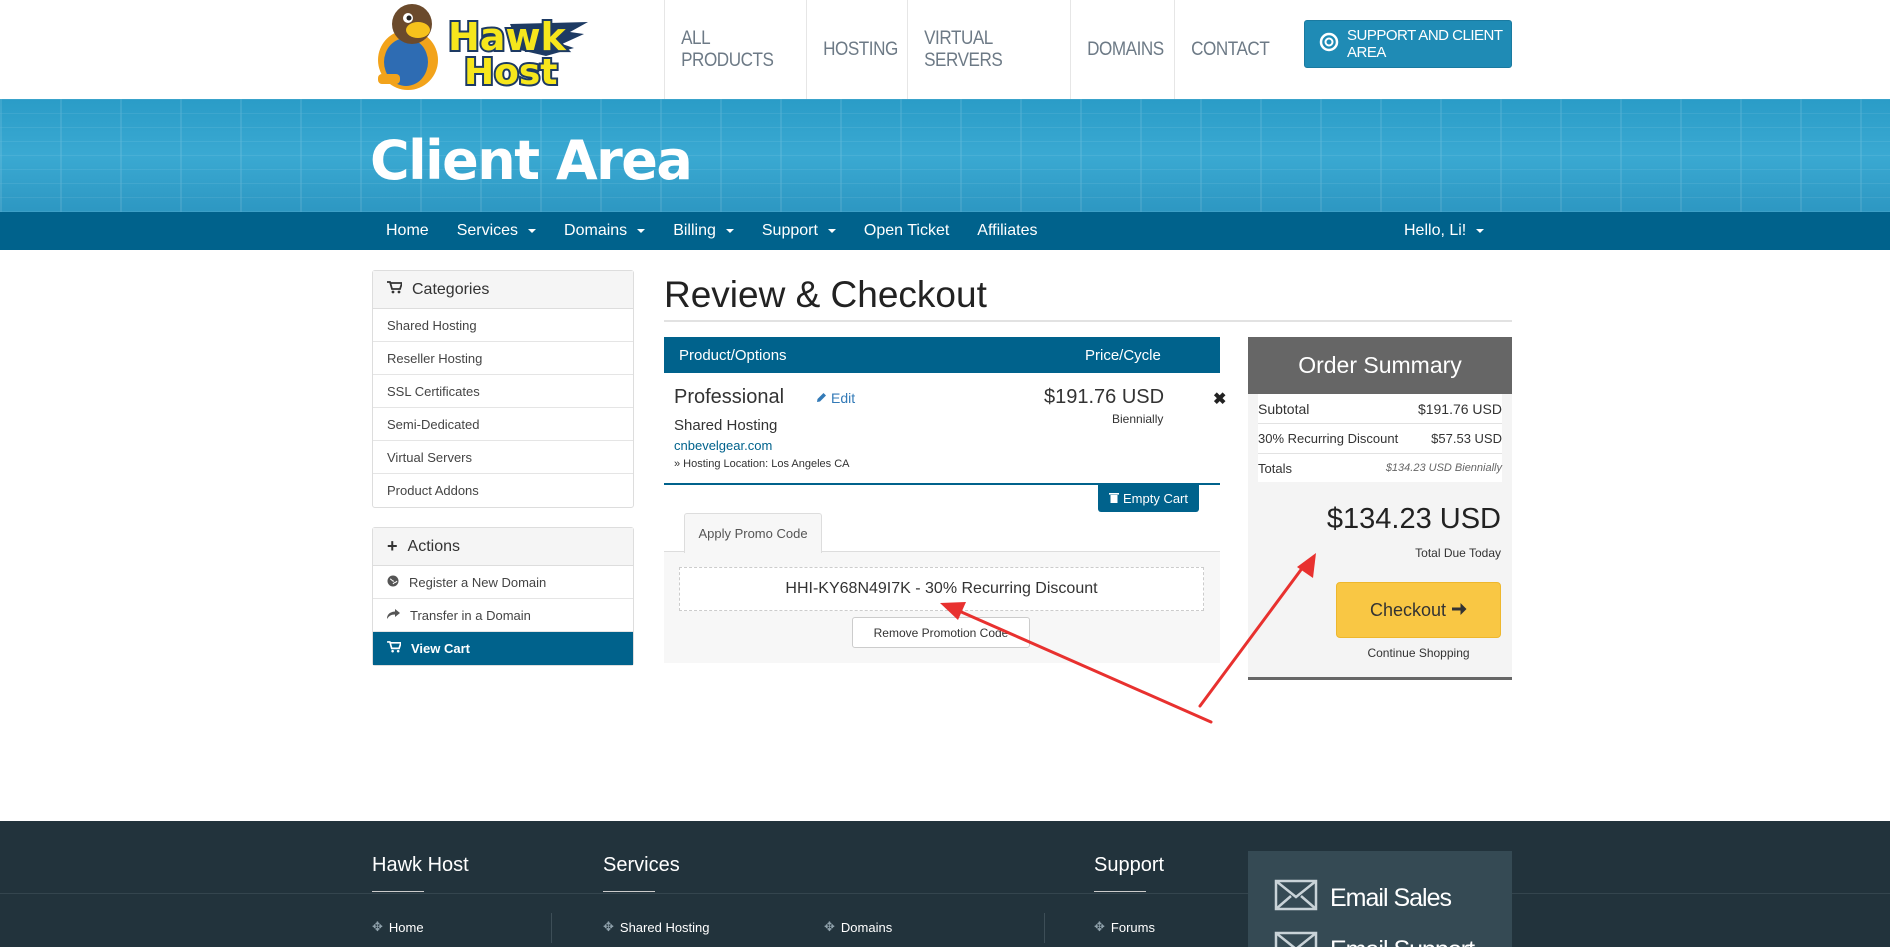 The image size is (1890, 947). I want to click on action-register-domain: Register a New Domain, so click(503, 582).